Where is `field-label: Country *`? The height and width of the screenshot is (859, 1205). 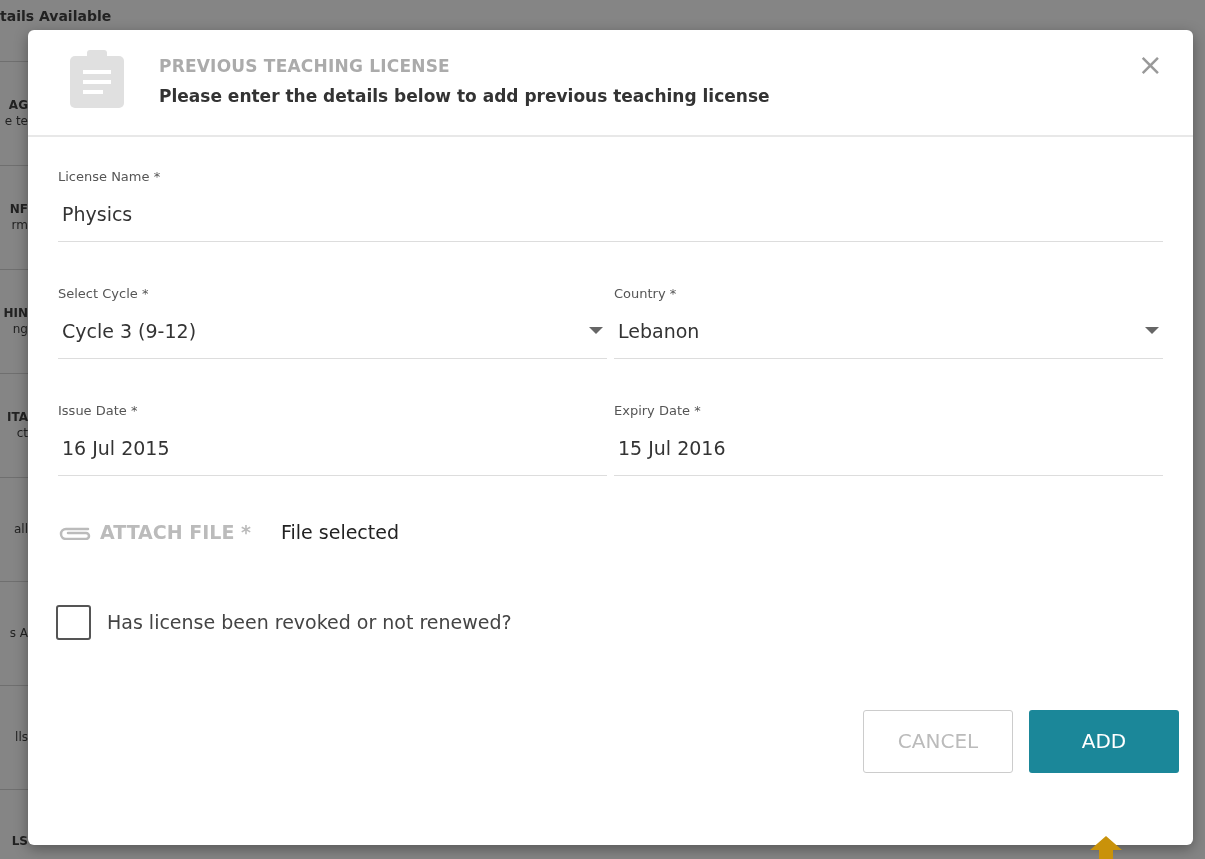 field-label: Country * is located at coordinates (646, 294).